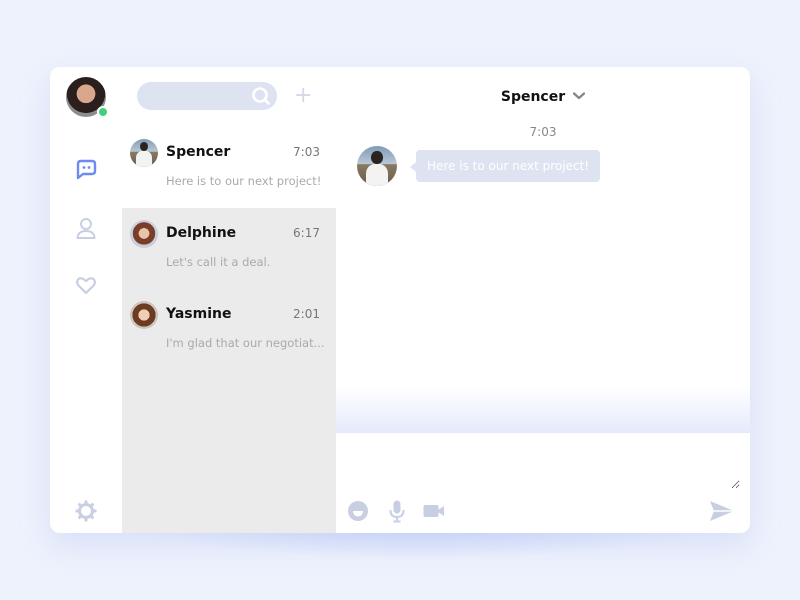  I want to click on heart-icon, so click(86, 286).